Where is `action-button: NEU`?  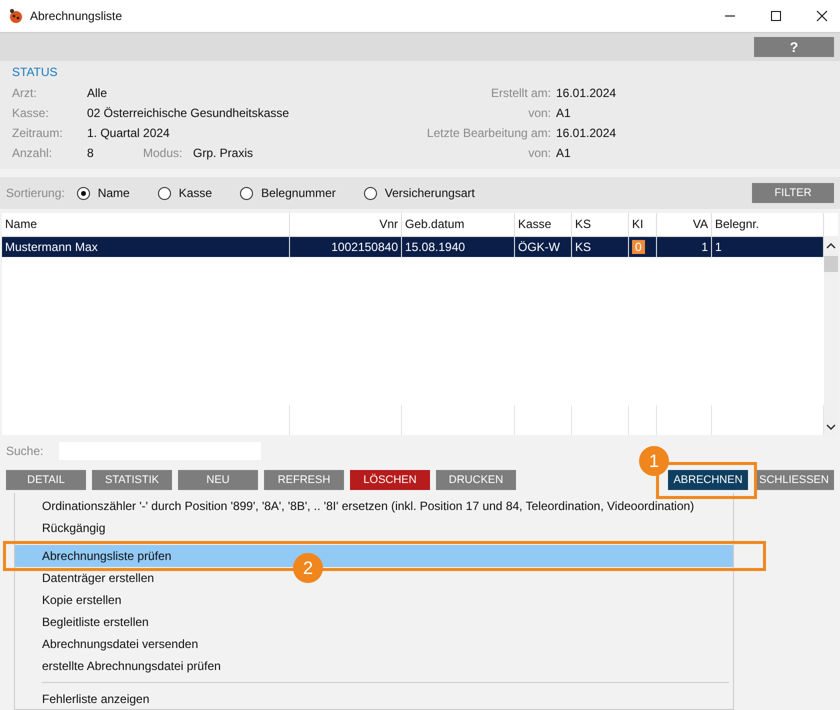
action-button: NEU is located at coordinates (218, 480).